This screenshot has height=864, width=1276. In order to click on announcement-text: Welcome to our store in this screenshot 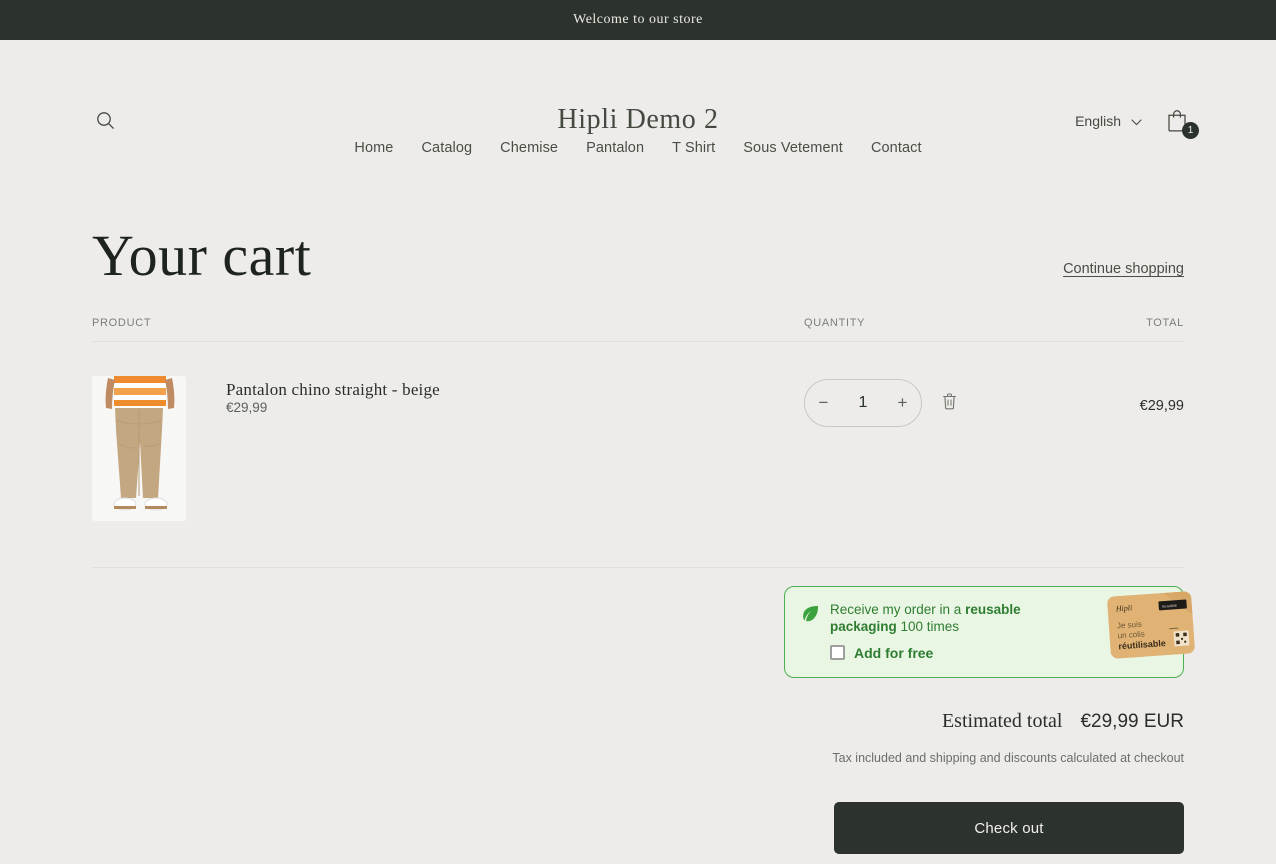, I will do `click(638, 19)`.